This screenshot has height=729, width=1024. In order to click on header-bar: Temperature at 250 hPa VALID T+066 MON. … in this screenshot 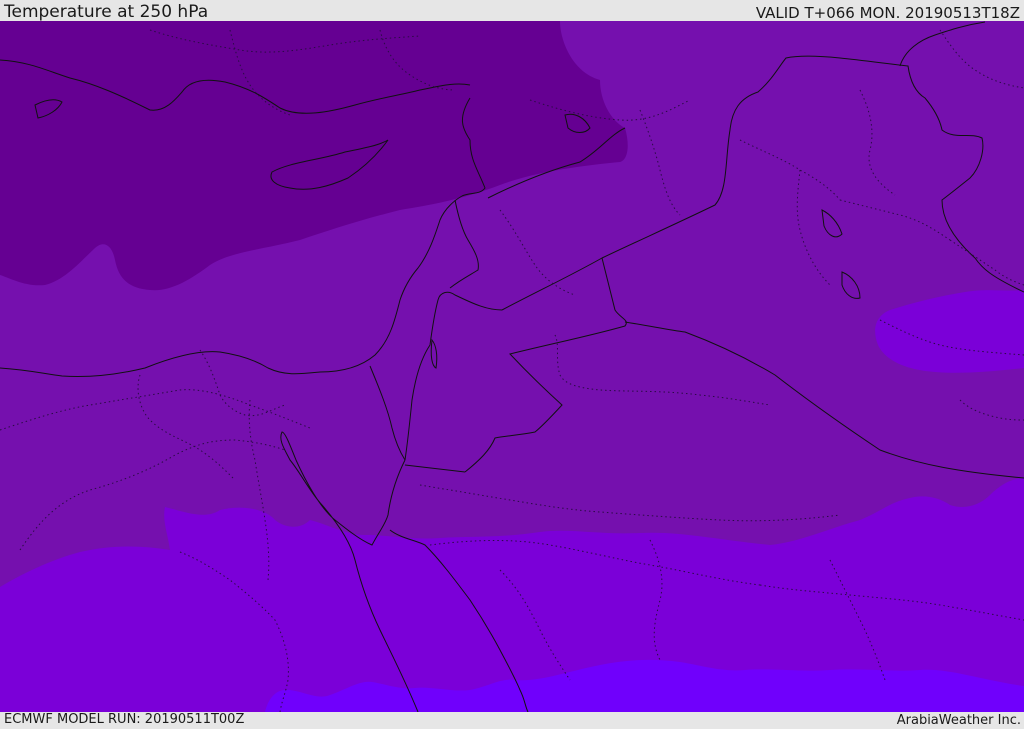, I will do `click(512, 11)`.